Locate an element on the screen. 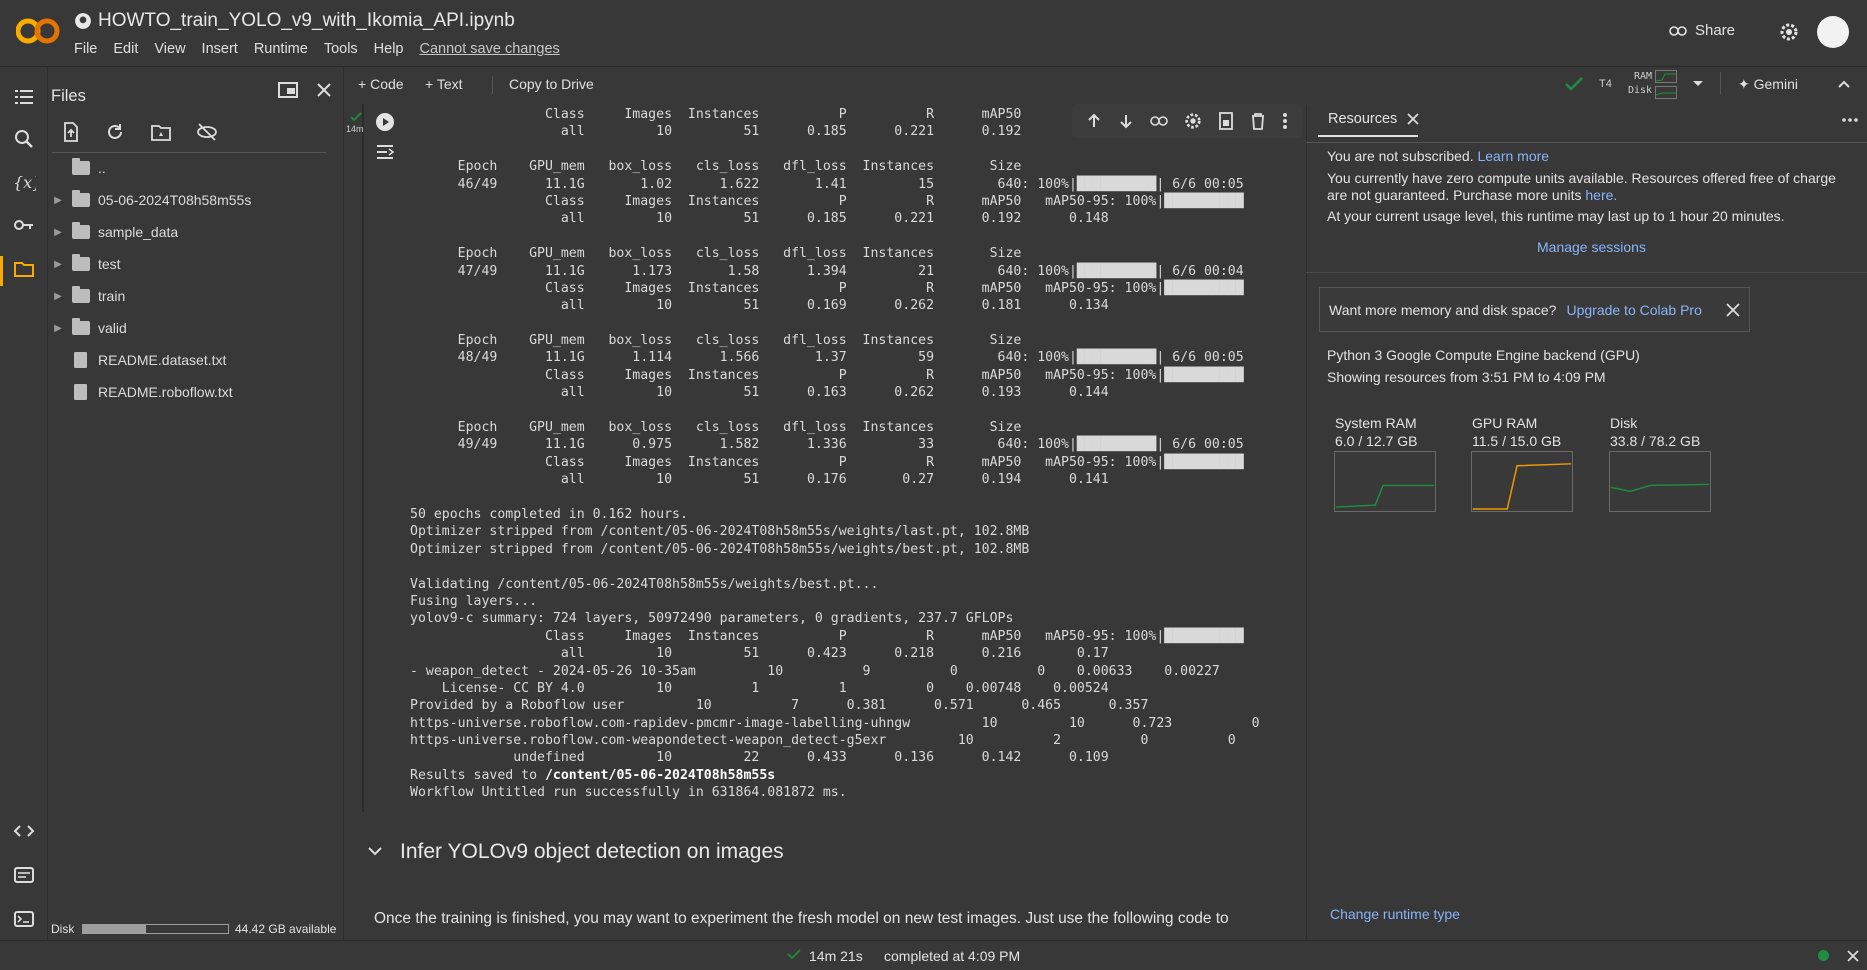 Image resolution: width=1867 pixels, height=970 pixels. cell-settings-icon is located at coordinates (1193, 121).